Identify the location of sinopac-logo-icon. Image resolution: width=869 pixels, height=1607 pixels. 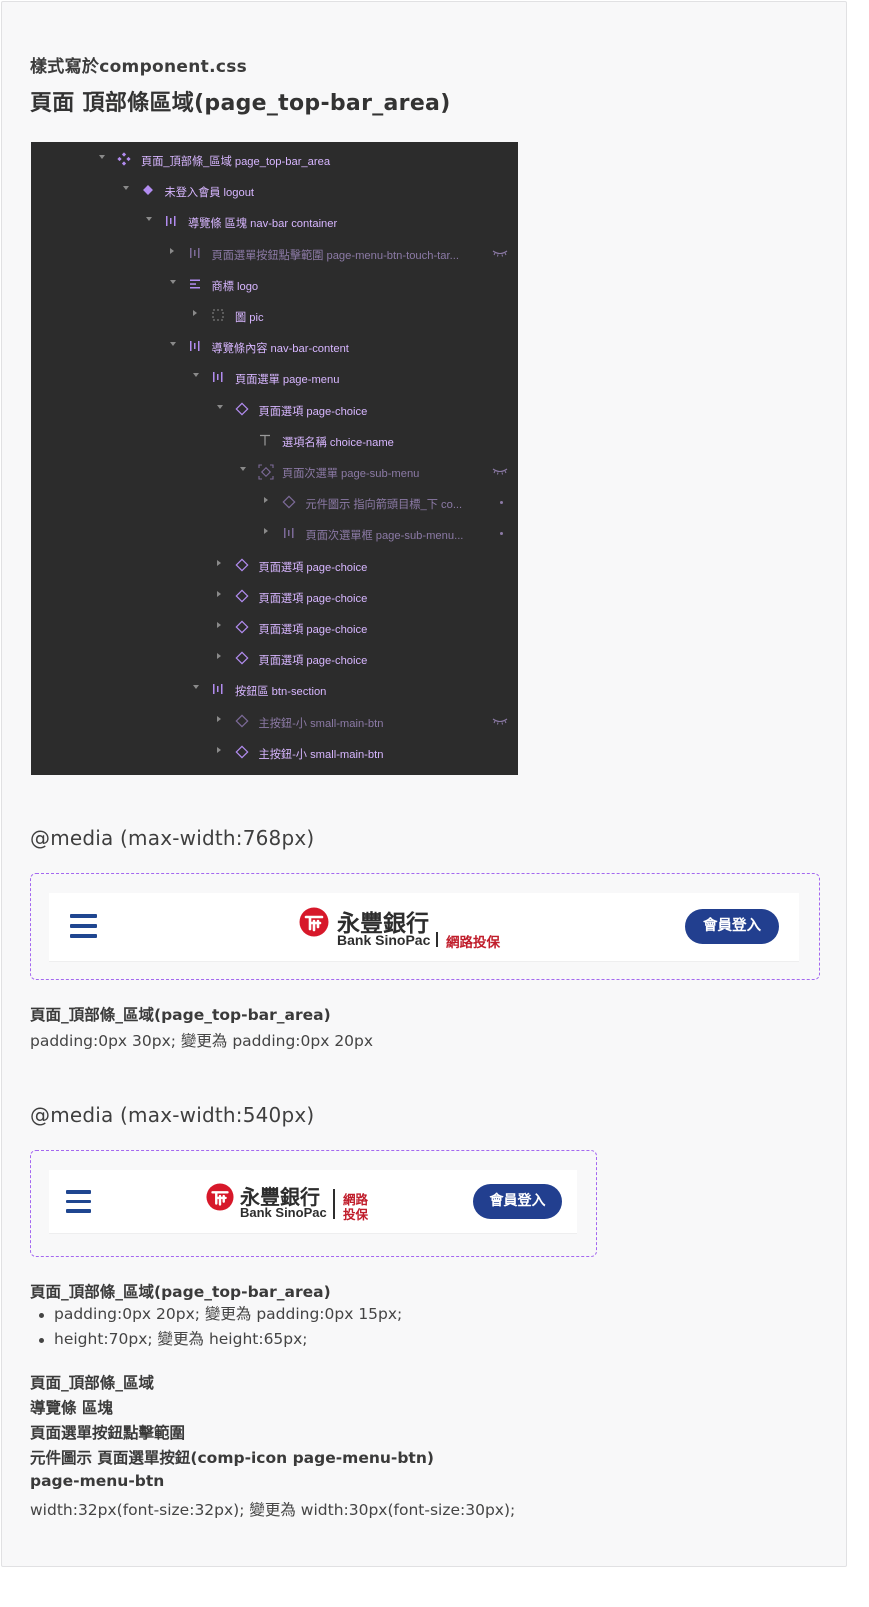
(314, 922).